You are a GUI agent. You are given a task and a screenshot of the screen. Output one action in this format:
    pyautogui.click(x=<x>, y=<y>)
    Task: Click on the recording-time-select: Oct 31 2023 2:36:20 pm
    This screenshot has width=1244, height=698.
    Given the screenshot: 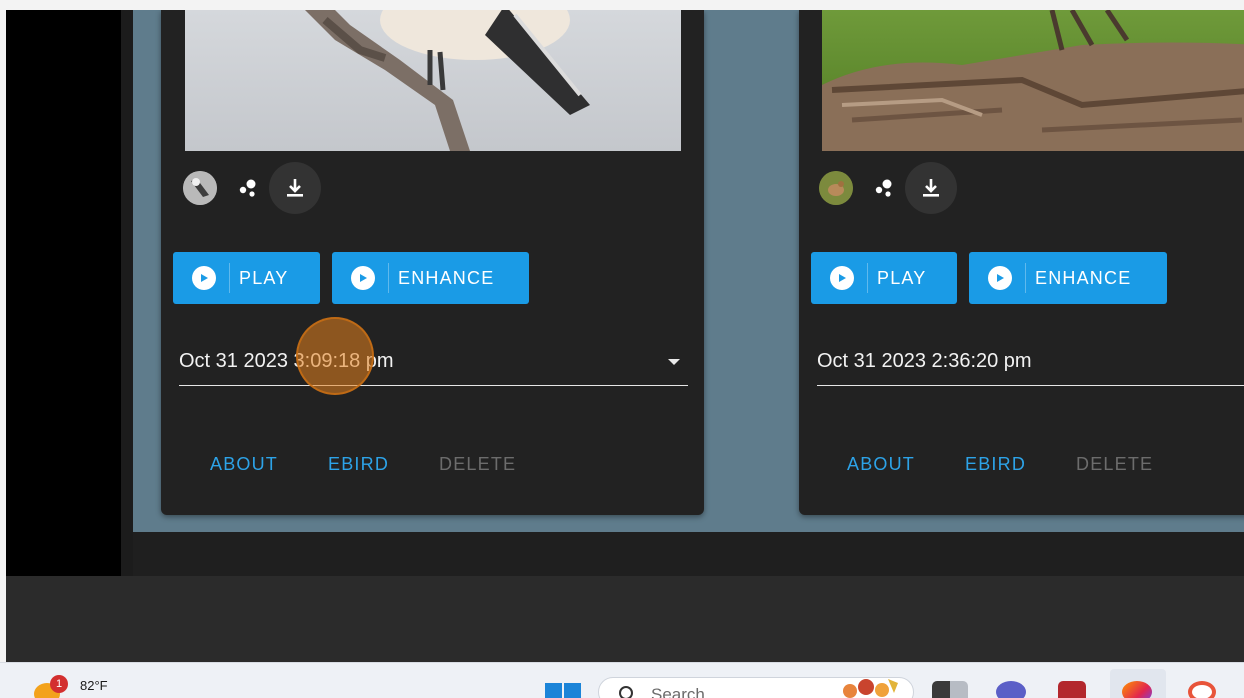 What is the action you would take?
    pyautogui.click(x=1030, y=365)
    